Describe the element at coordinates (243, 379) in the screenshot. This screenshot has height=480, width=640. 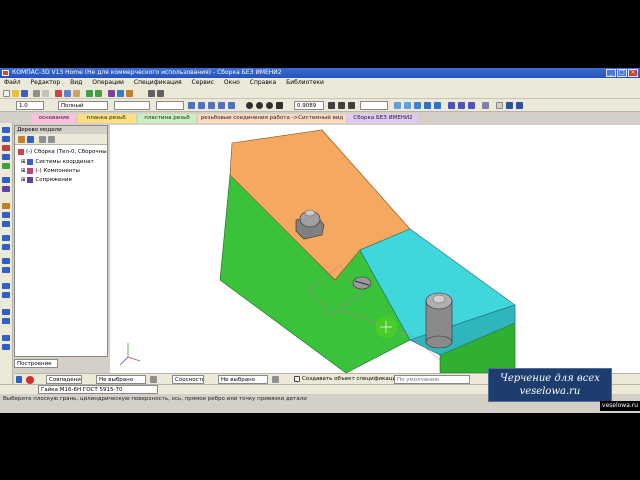
I see `coaxial-value: Не выбрано` at that location.